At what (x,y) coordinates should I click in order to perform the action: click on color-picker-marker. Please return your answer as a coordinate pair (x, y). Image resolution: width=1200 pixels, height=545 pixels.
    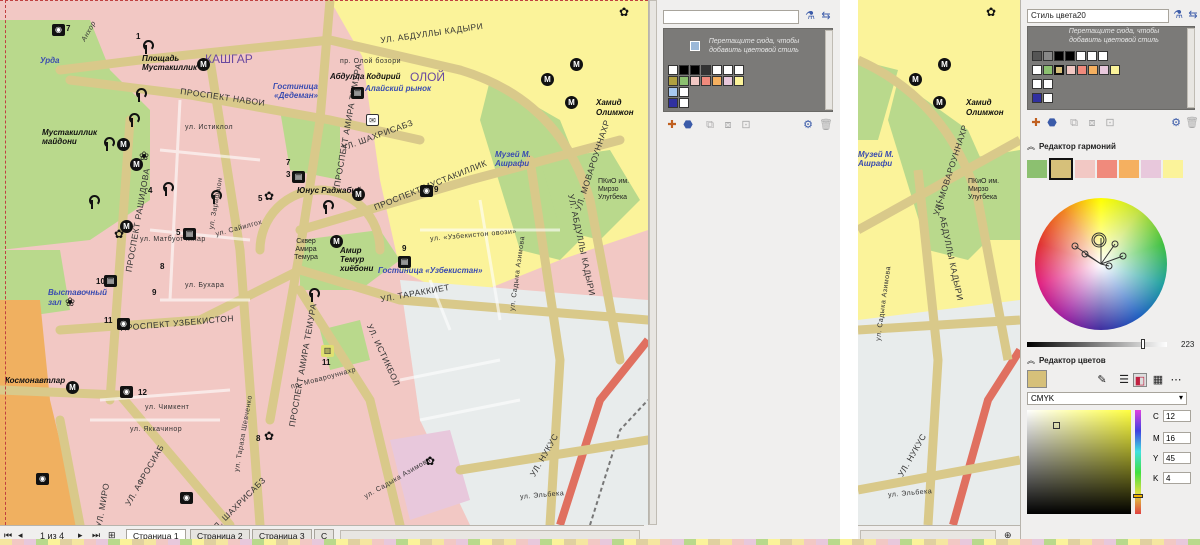
    Looking at the image, I should click on (1056, 425).